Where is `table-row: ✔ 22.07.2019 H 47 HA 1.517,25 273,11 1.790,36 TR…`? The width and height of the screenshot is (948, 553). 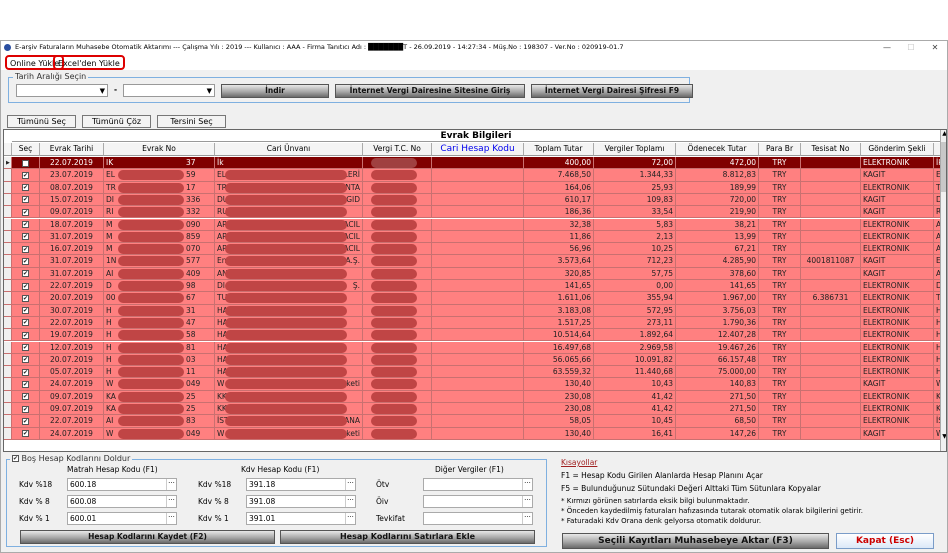
table-row: ✔ 22.07.2019 H 47 HA 1.517,25 273,11 1.790,36 TR… is located at coordinates (473, 323).